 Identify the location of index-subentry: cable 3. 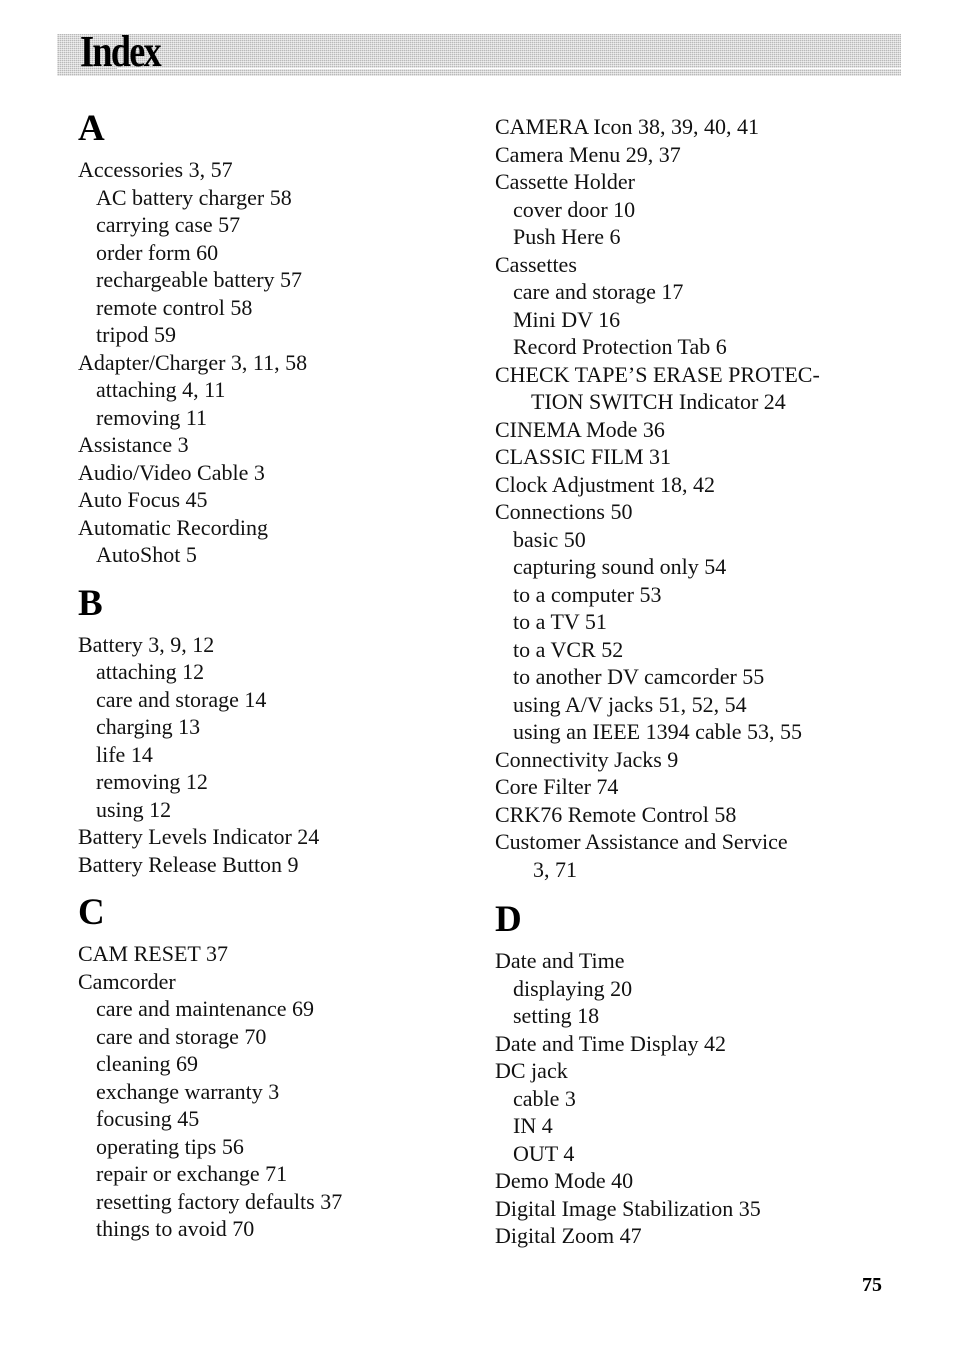
(544, 1098).